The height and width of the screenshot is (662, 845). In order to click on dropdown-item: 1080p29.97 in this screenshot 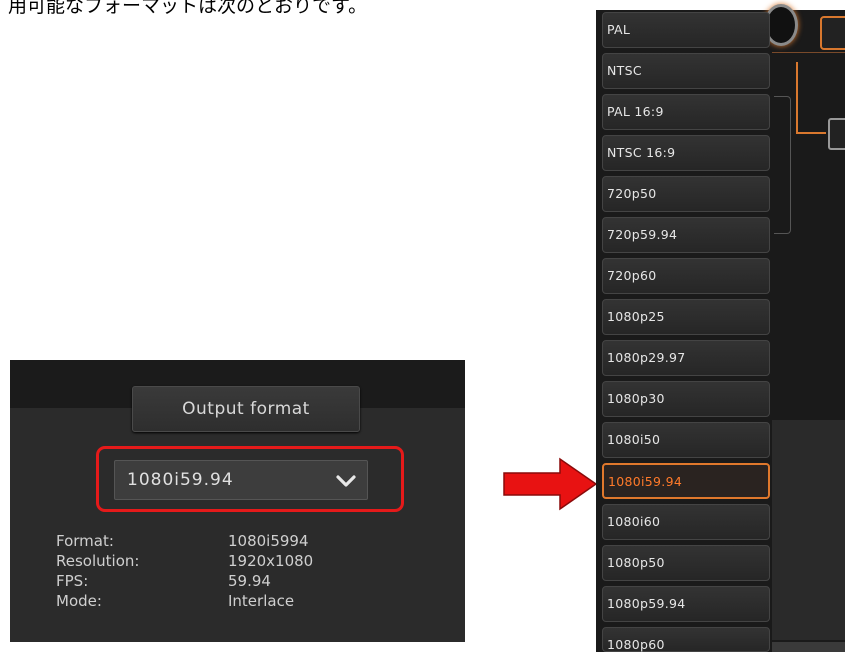, I will do `click(686, 358)`.